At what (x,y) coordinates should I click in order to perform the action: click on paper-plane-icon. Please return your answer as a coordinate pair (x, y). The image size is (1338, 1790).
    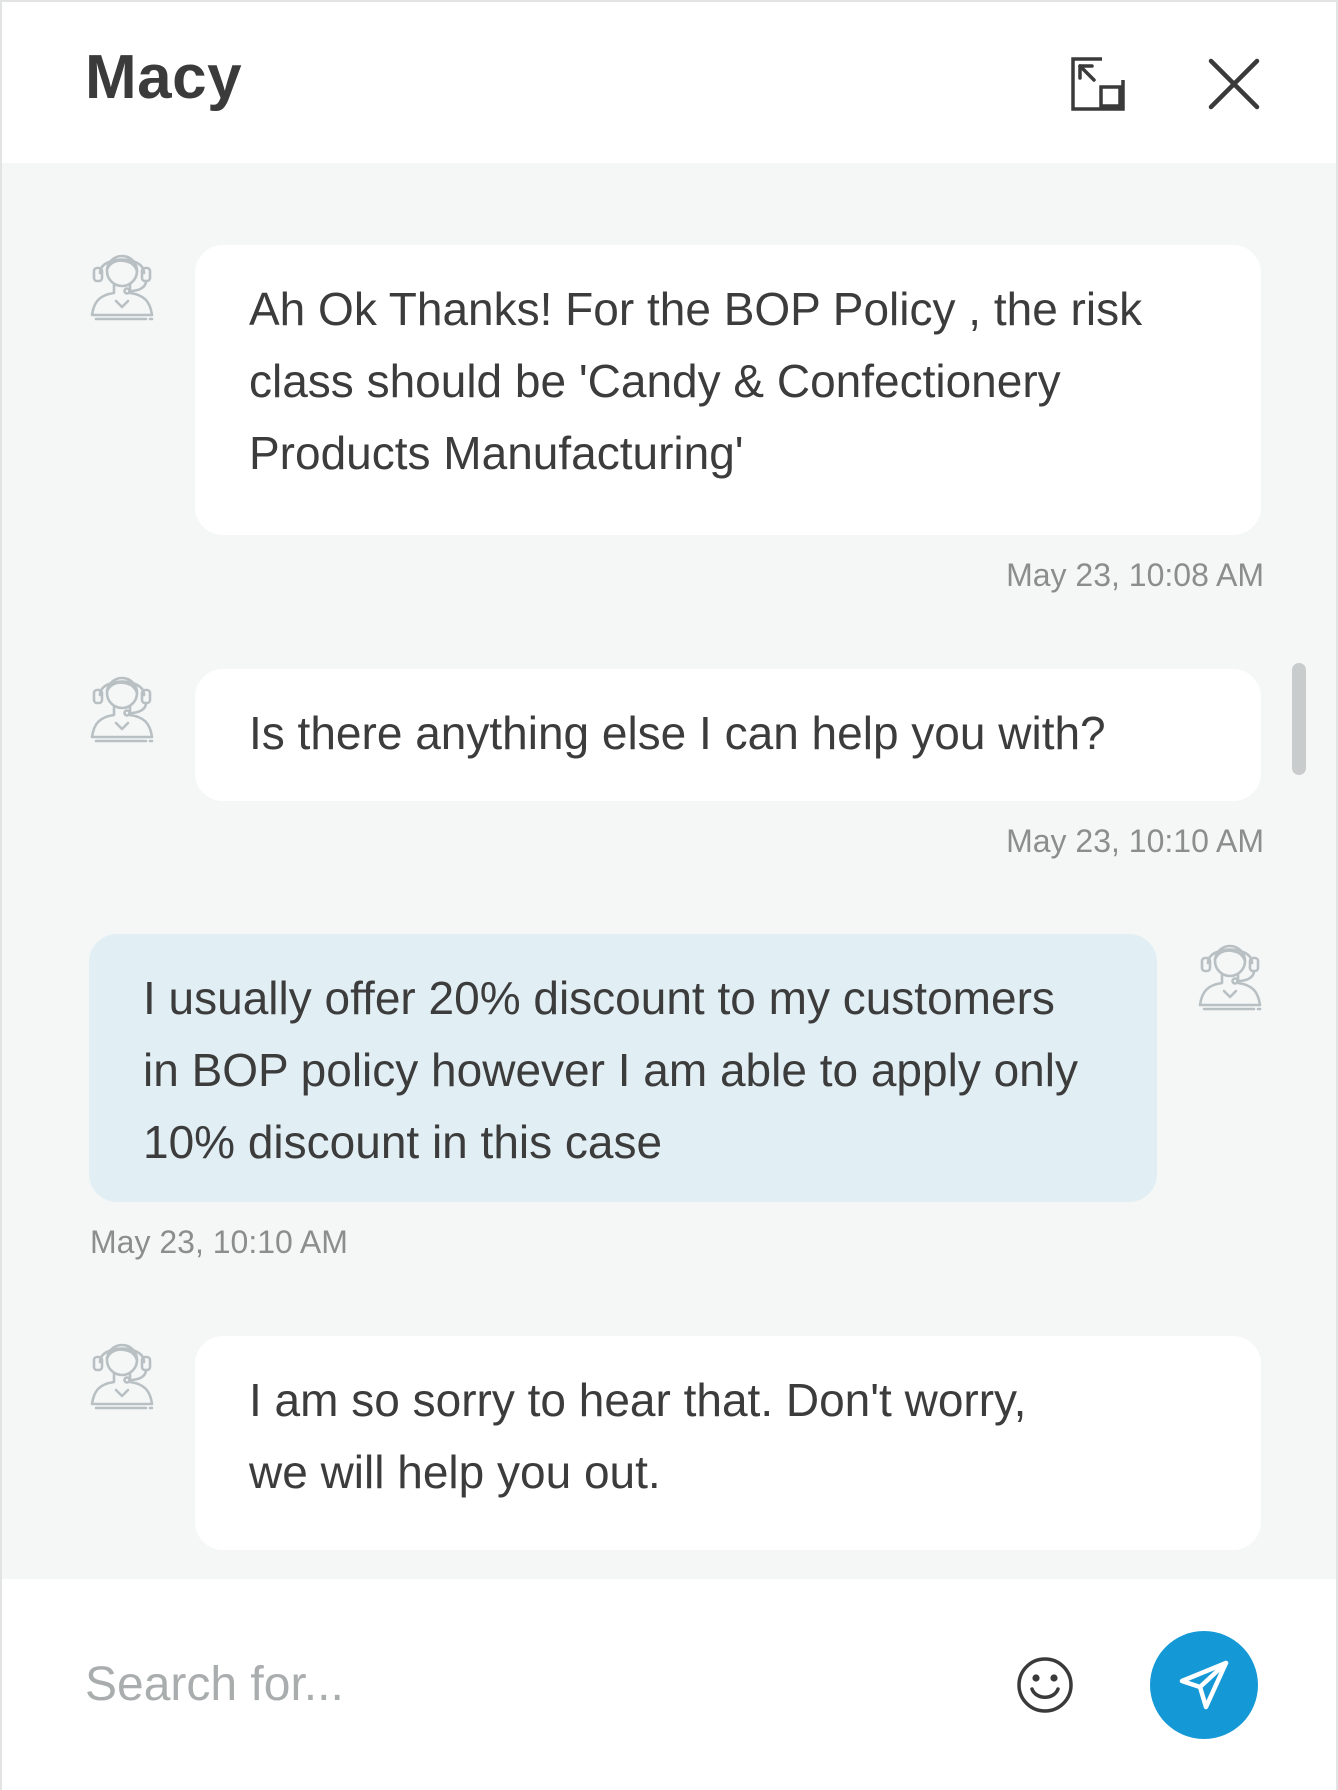
    Looking at the image, I should click on (1204, 1685).